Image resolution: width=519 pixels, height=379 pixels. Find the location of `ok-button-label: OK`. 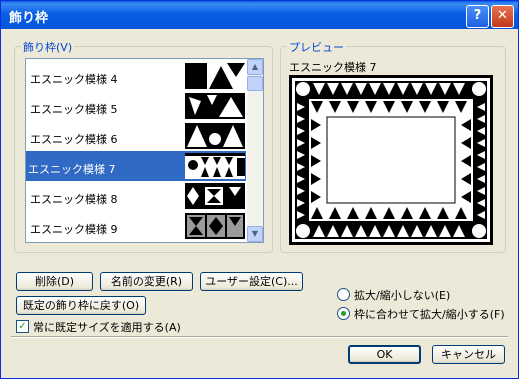

ok-button-label: OK is located at coordinates (384, 354).